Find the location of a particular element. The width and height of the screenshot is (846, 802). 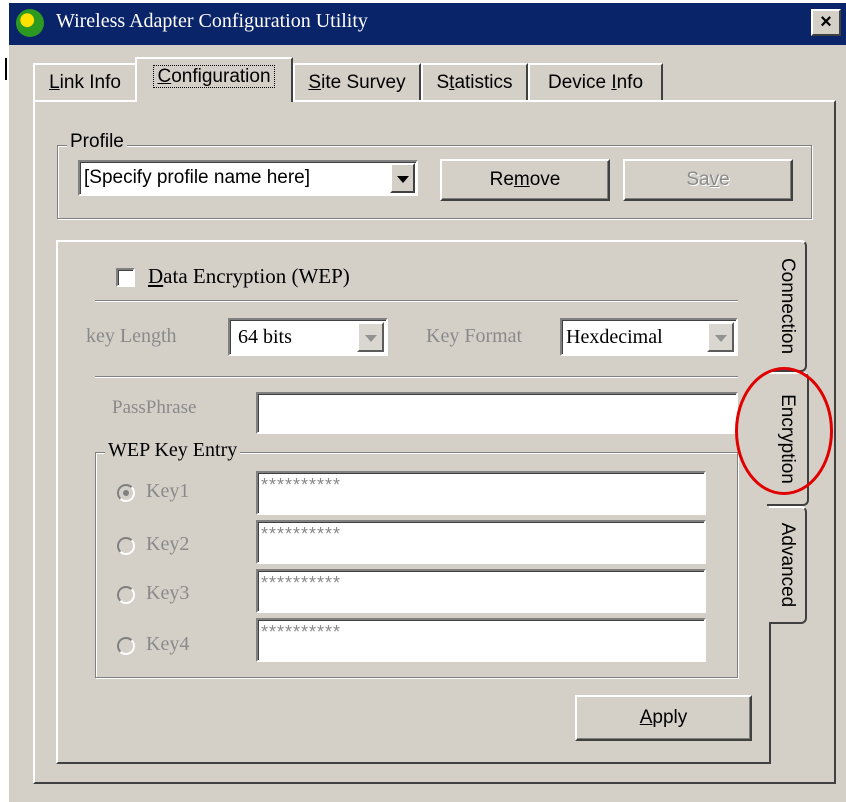

key-length-label: key Length is located at coordinates (131, 336).